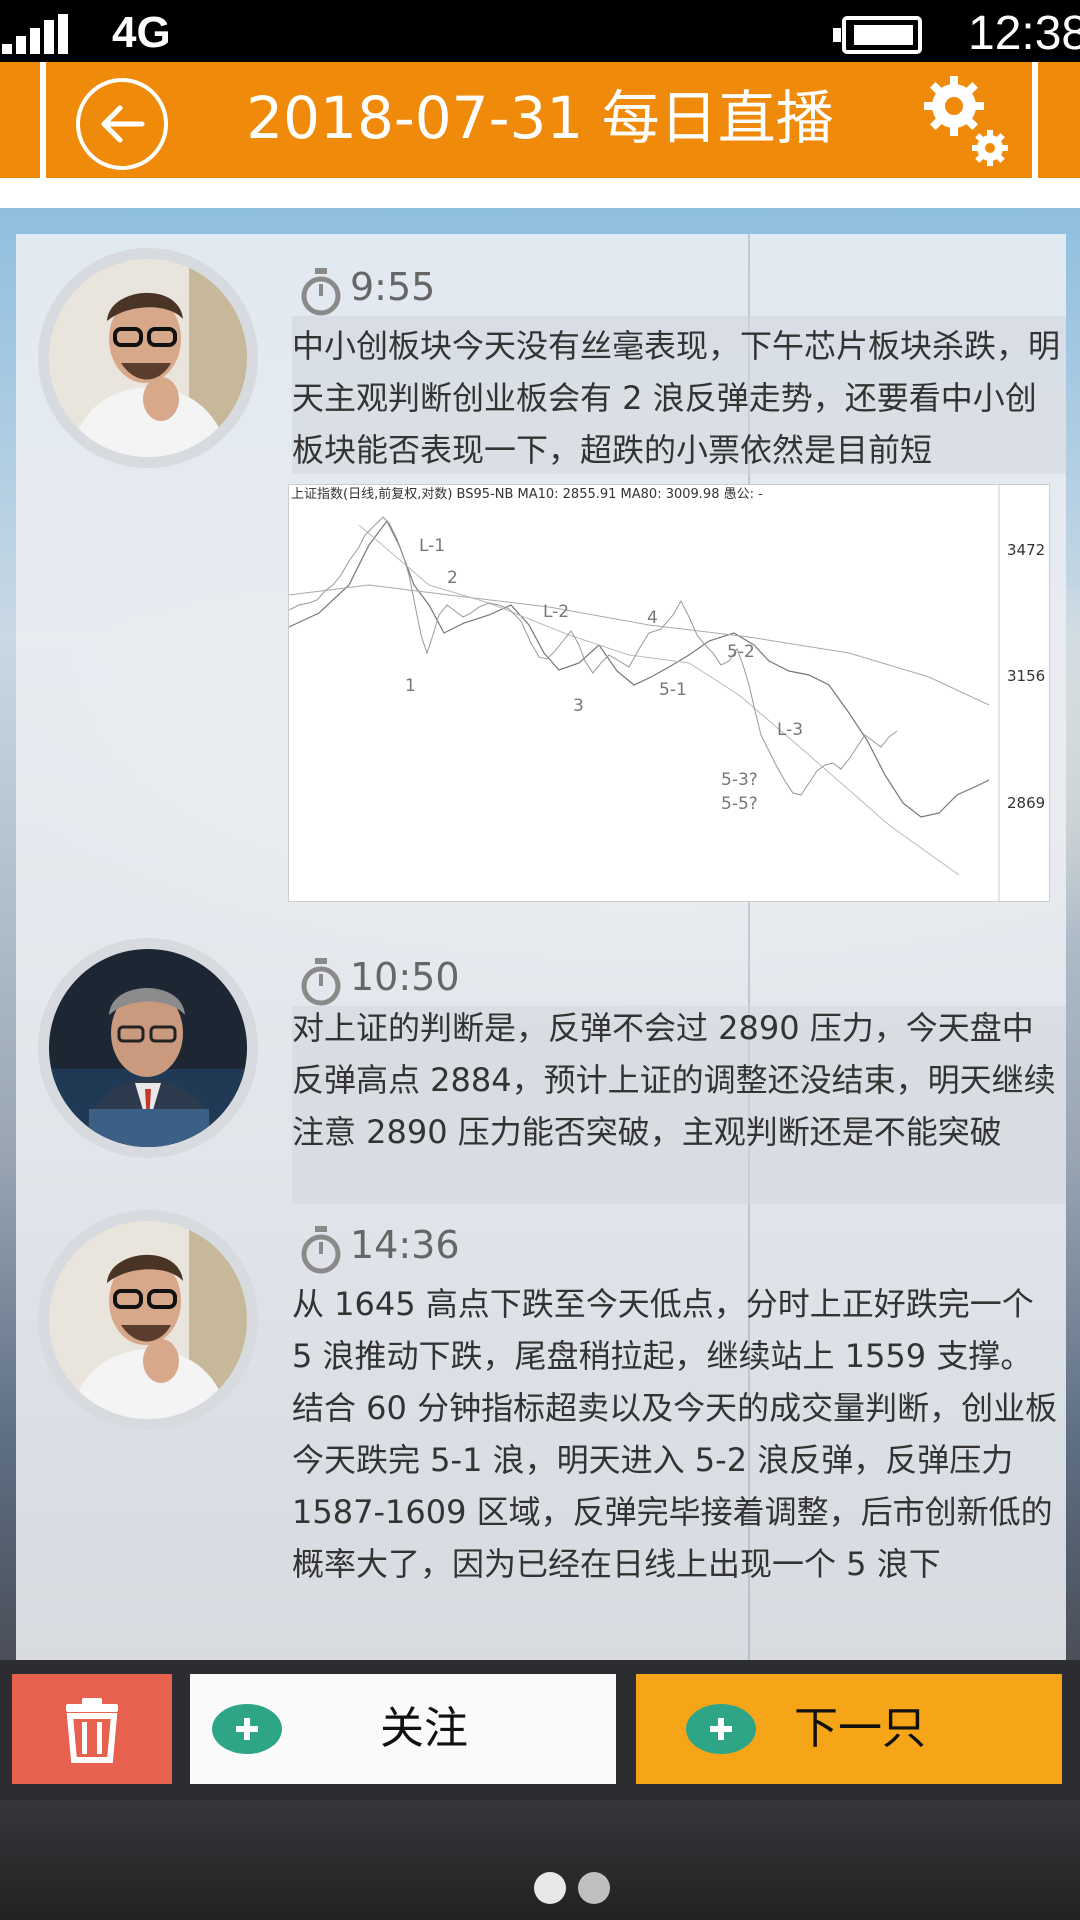 The image size is (1080, 1920). What do you see at coordinates (1026, 550) in the screenshot?
I see `chart-tick-label: 3472` at bounding box center [1026, 550].